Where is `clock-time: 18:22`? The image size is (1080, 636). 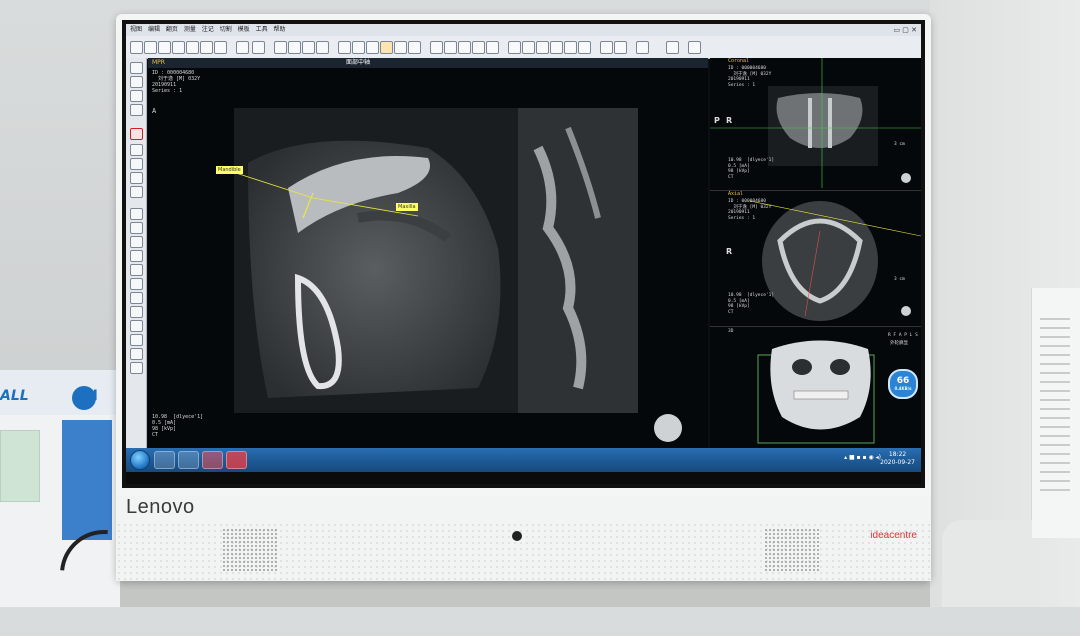
clock-time: 18:22 is located at coordinates (897, 454).